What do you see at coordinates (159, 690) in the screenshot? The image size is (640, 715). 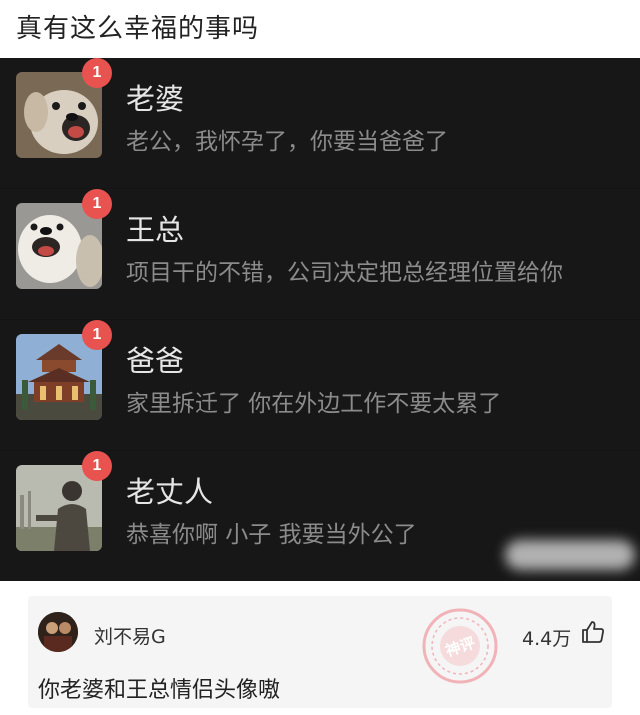 I see `comment-text: 你老婆和王总情侣头像嗷` at bounding box center [159, 690].